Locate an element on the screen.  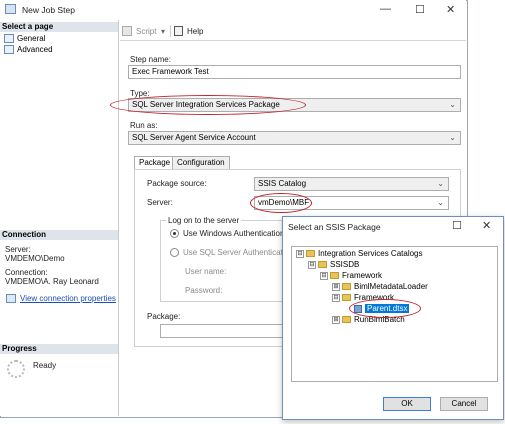
sql-auth-label: Use SQL Server Authentication is located at coordinates (238, 252).